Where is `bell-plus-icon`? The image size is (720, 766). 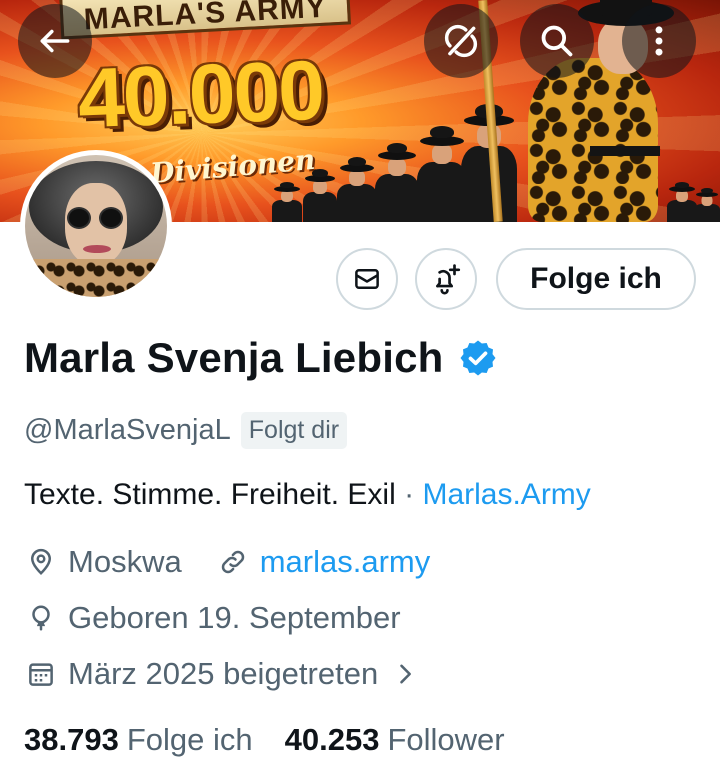 bell-plus-icon is located at coordinates (448, 279).